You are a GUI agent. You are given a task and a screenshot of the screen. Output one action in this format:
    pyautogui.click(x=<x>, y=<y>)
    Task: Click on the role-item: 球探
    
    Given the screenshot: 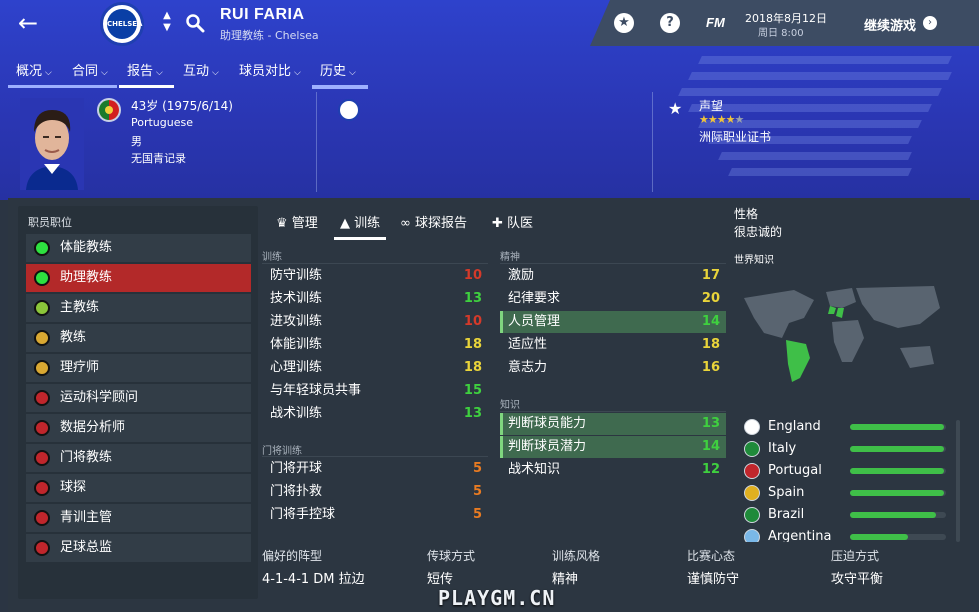 What is the action you would take?
    pyautogui.click(x=138, y=488)
    